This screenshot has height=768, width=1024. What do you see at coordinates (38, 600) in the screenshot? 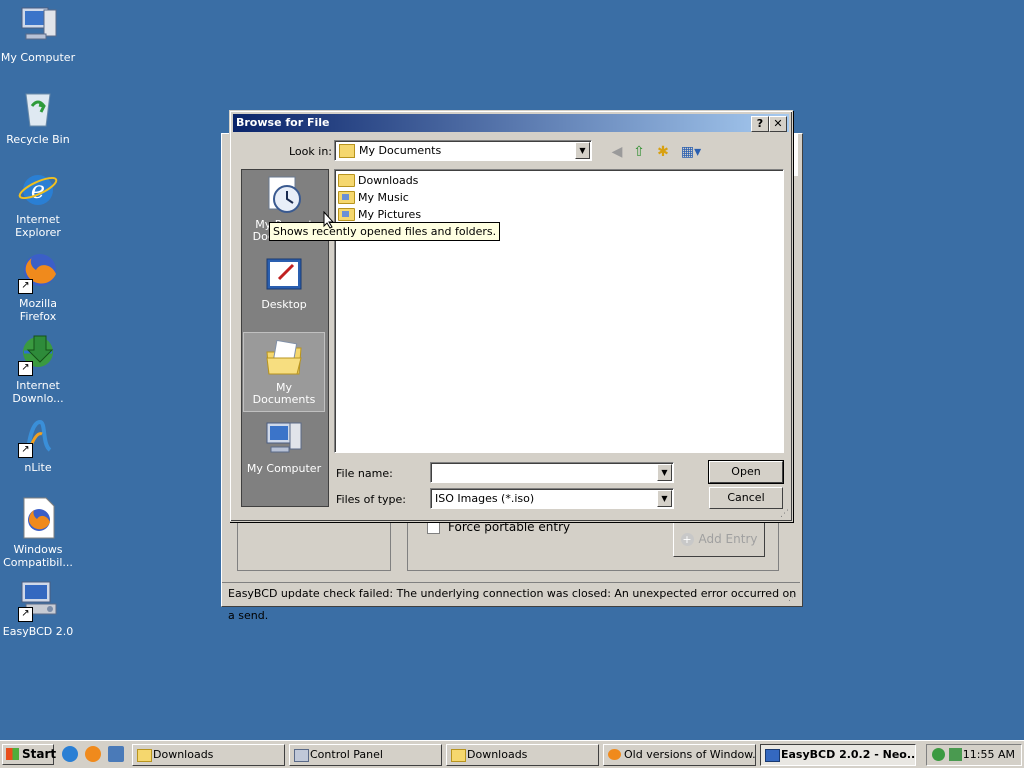
I see `easybcd-icon: ↗` at bounding box center [38, 600].